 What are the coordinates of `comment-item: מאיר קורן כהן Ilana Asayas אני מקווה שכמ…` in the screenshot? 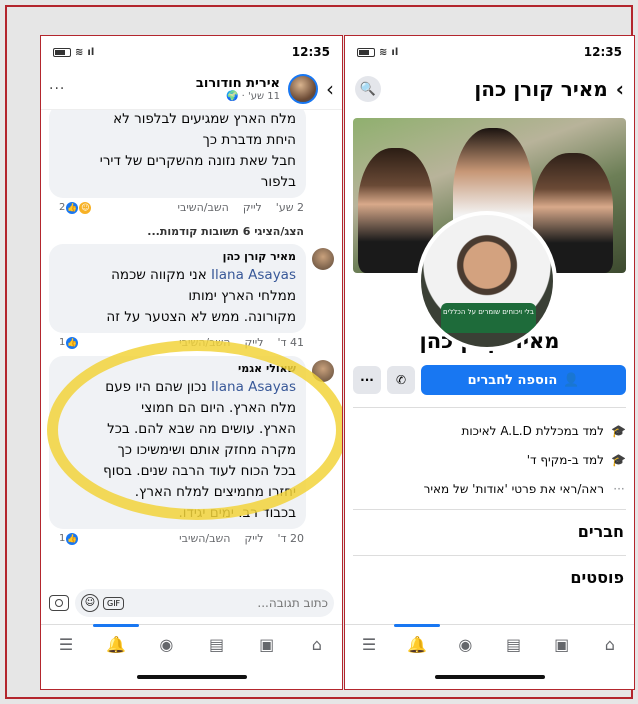 It's located at (191, 298).